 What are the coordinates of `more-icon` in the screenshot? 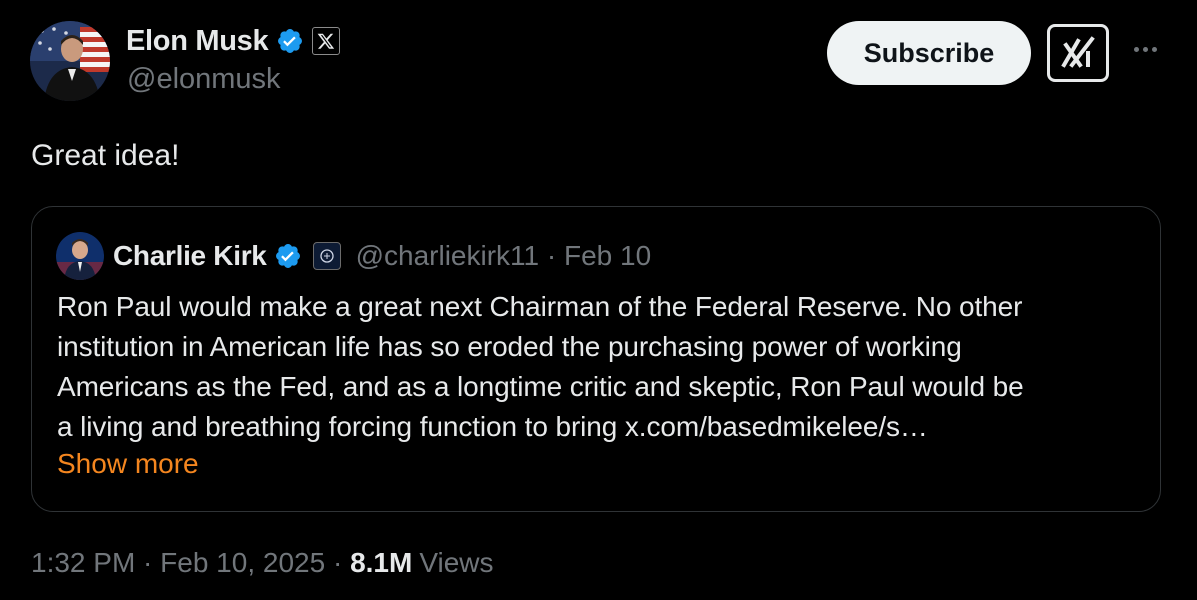 It's located at (1145, 49).